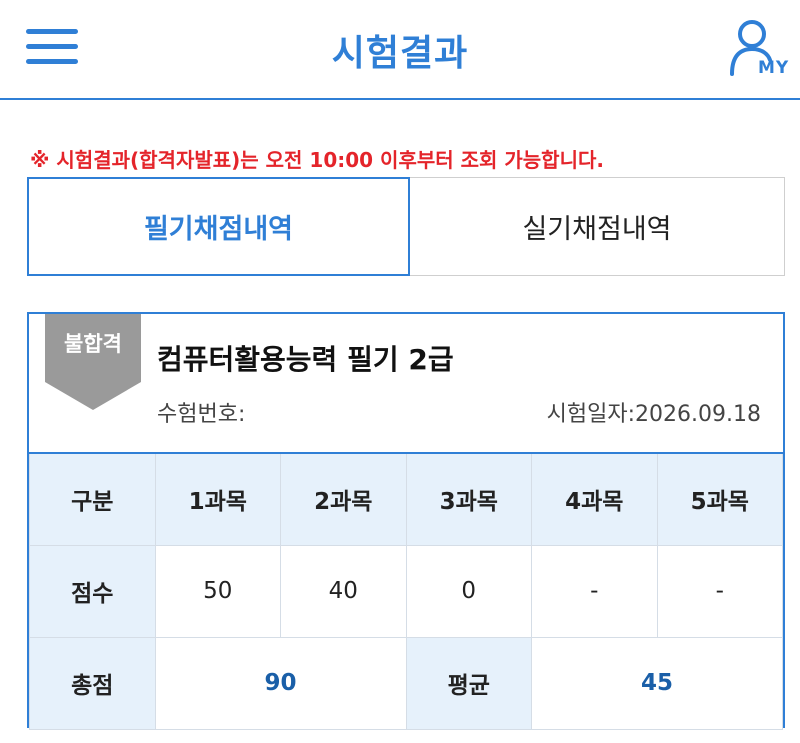  Describe the element at coordinates (657, 683) in the screenshot. I see `average-score-cell: 45` at that location.